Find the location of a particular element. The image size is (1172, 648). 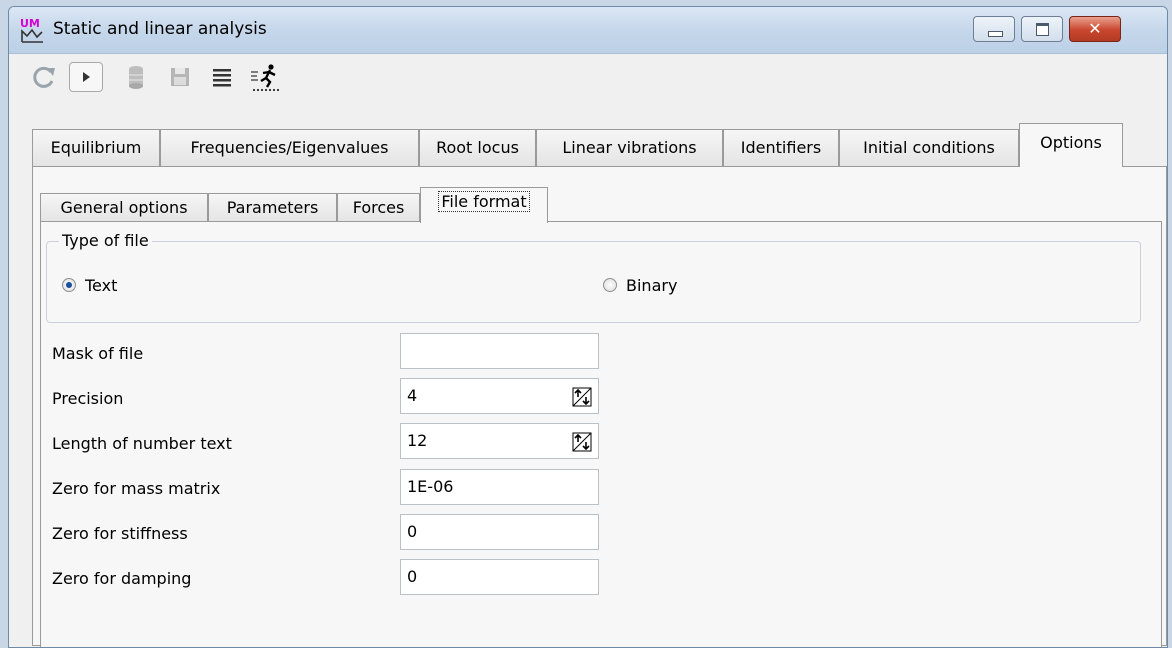

run-button is located at coordinates (86, 77).